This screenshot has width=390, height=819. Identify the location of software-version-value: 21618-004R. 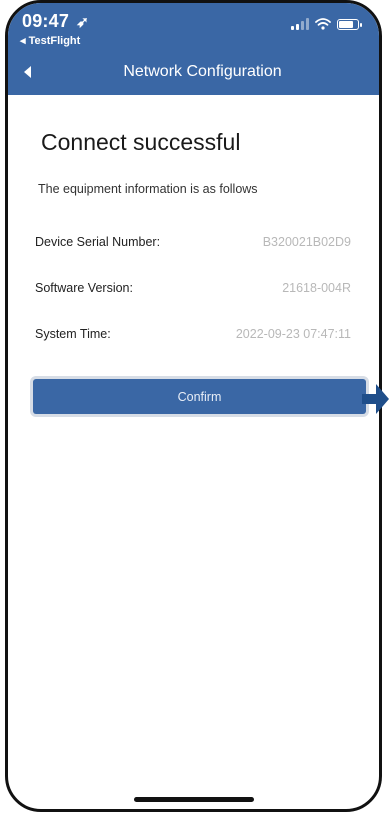
(316, 288).